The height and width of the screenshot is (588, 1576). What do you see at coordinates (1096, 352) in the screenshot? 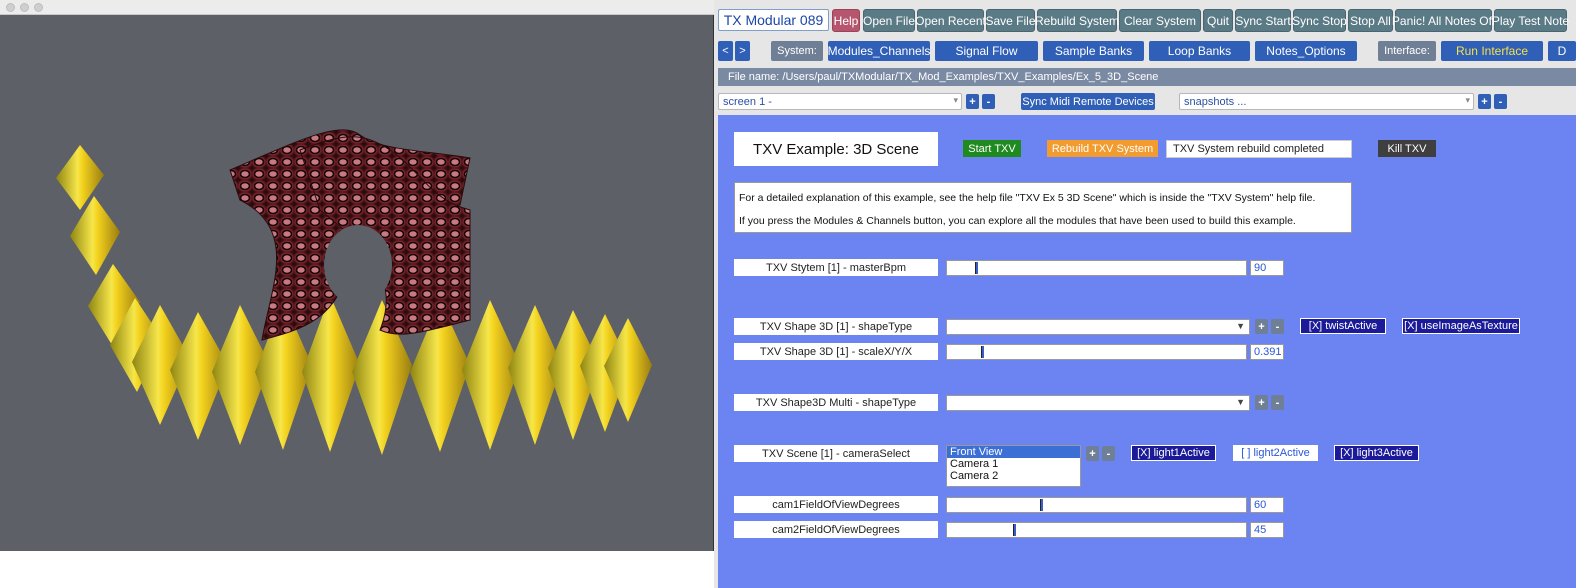
I see `scale-slider` at bounding box center [1096, 352].